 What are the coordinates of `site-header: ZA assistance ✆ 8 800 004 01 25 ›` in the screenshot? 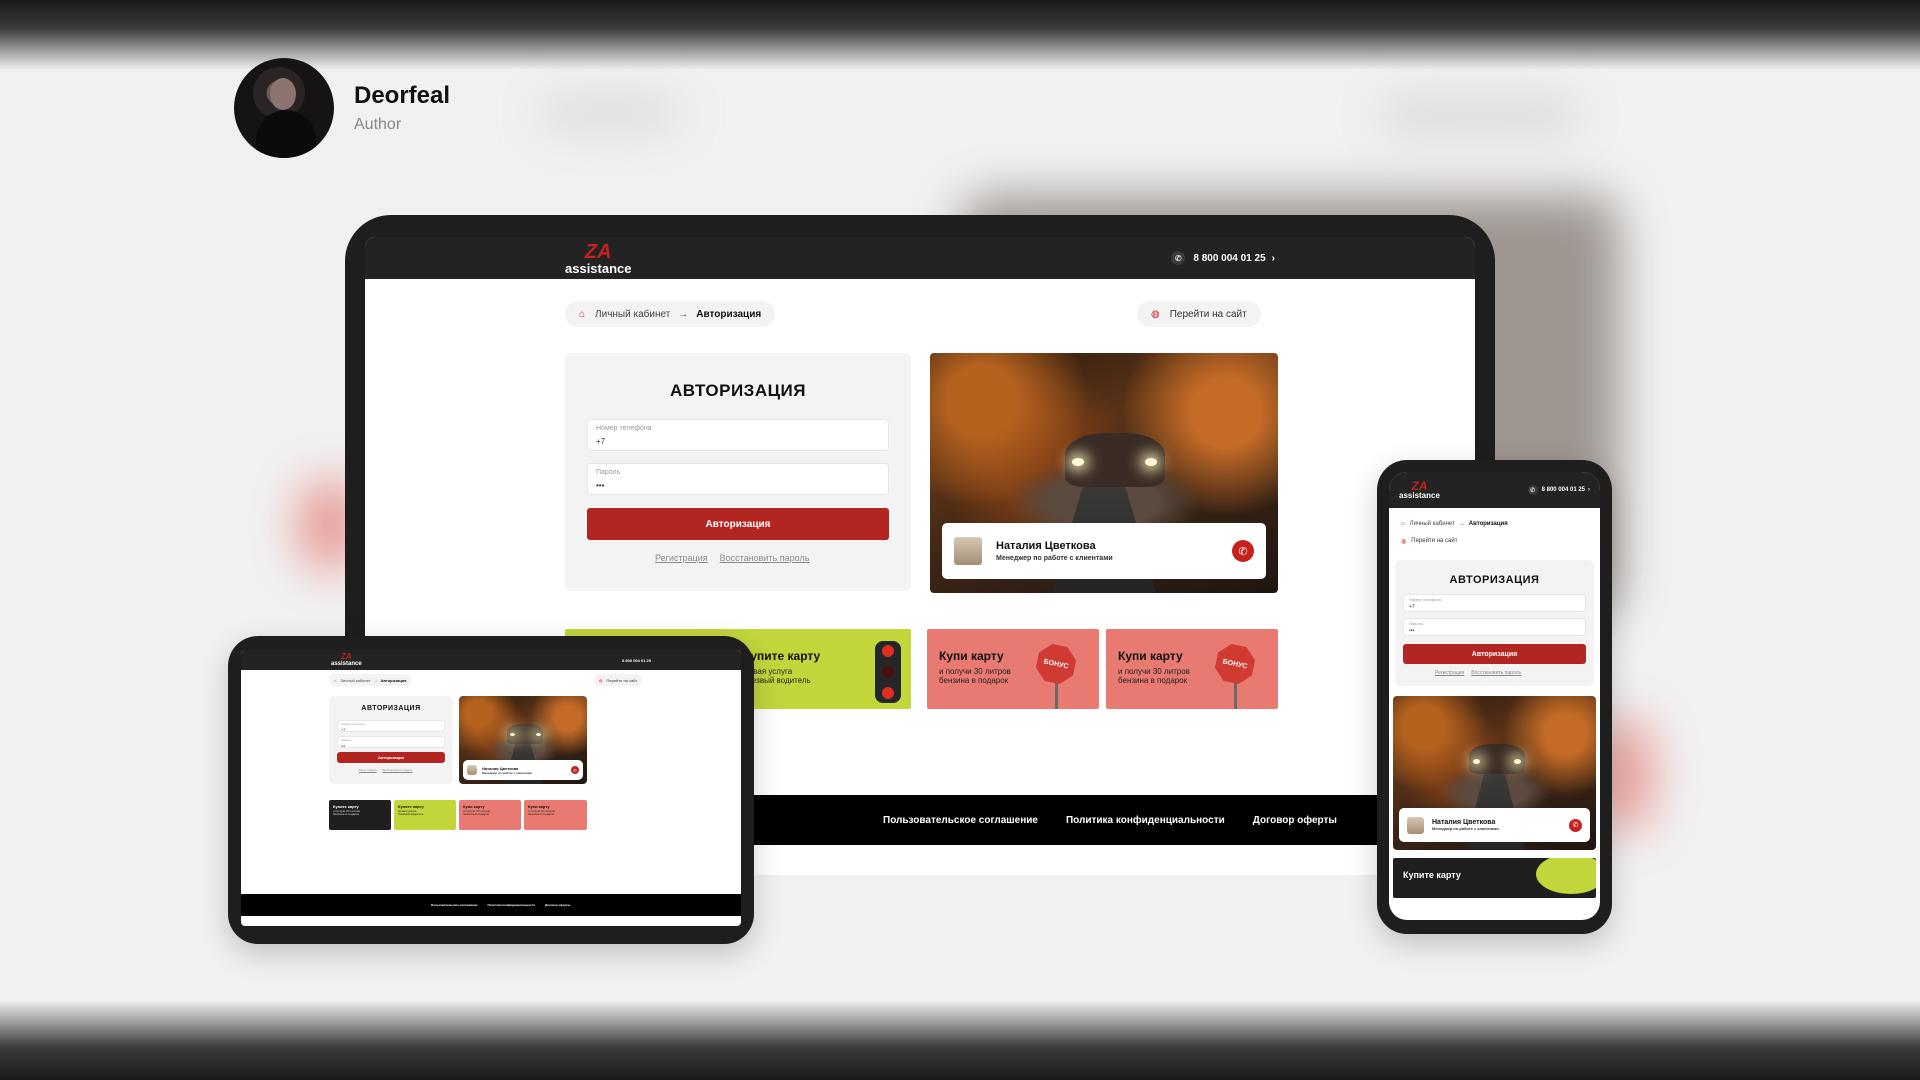 It's located at (920, 258).